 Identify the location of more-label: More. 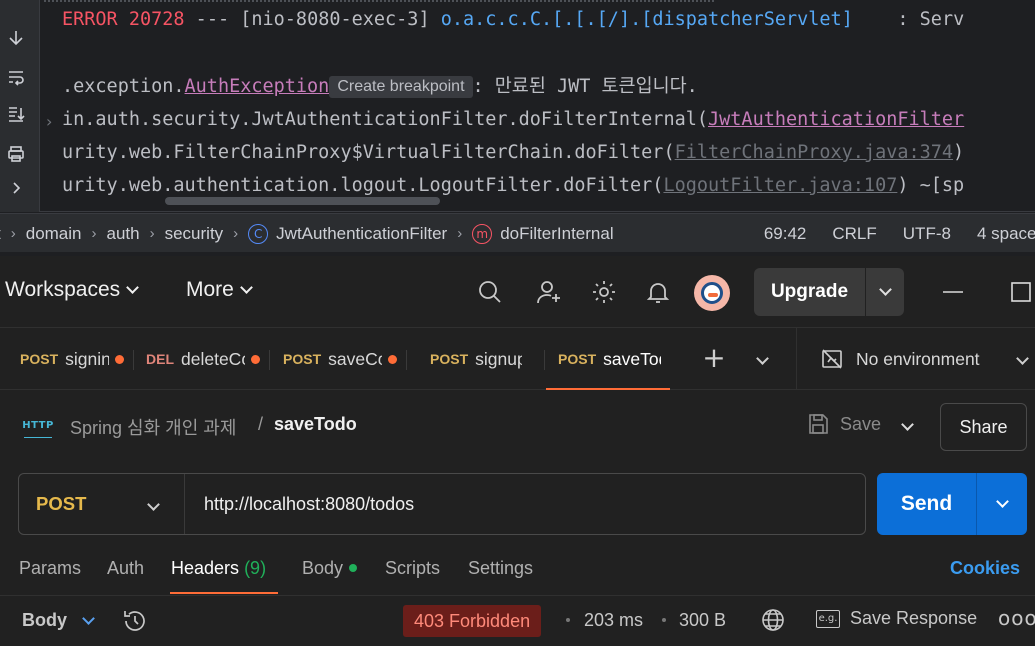
(210, 289).